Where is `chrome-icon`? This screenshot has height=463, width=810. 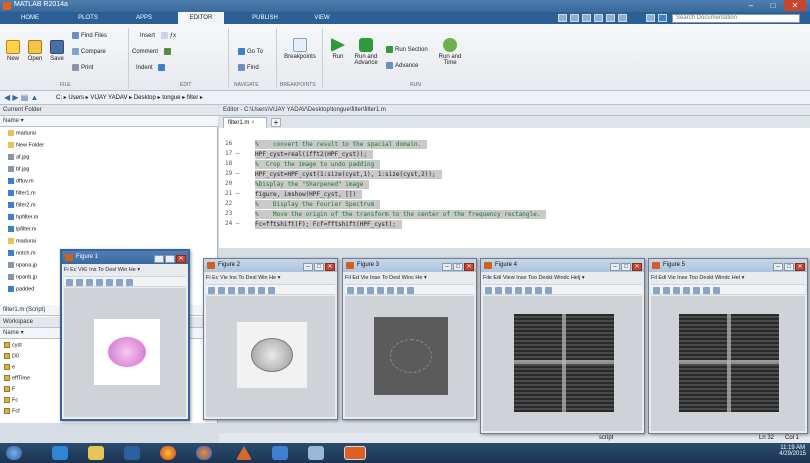 chrome-icon is located at coordinates (168, 453).